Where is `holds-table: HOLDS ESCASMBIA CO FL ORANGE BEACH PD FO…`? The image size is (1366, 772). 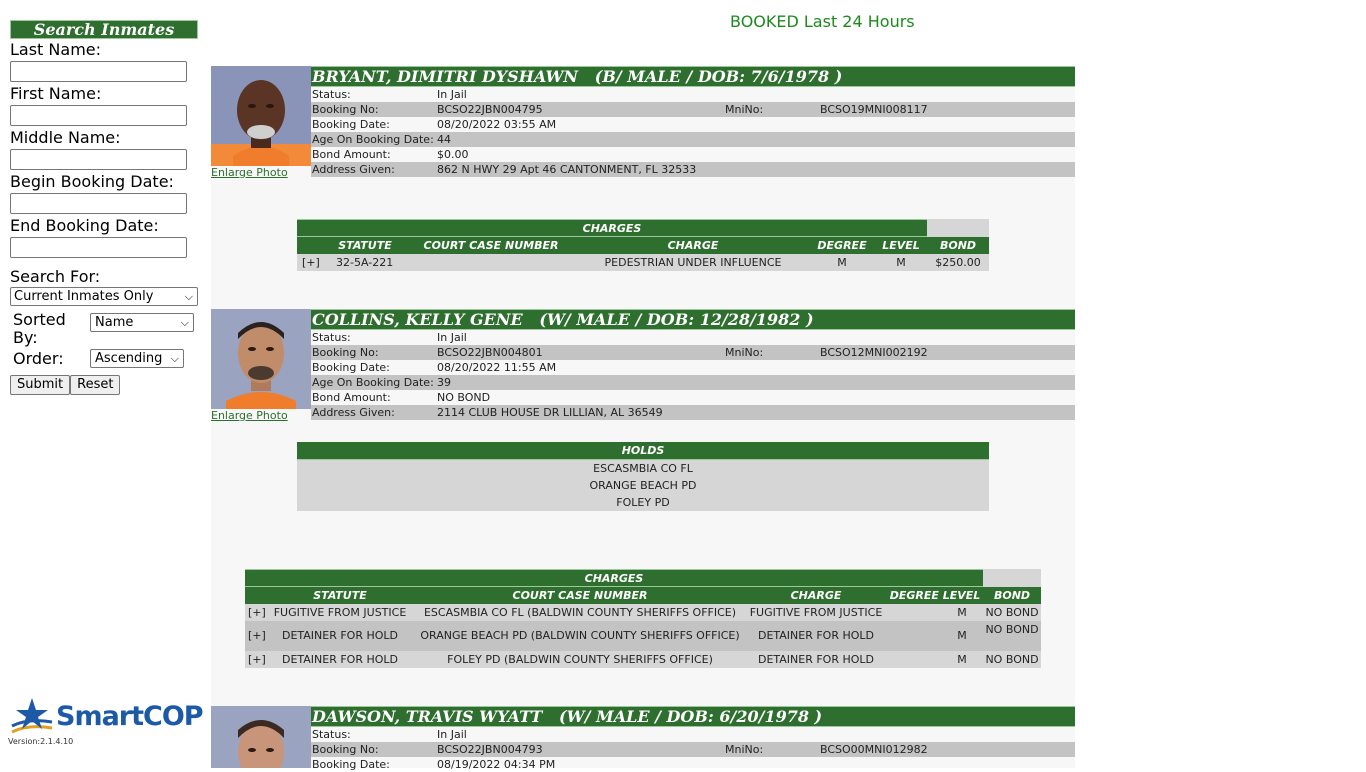
holds-table: HOLDS ESCASMBIA CO FL ORANGE BEACH PD FO… is located at coordinates (643, 476).